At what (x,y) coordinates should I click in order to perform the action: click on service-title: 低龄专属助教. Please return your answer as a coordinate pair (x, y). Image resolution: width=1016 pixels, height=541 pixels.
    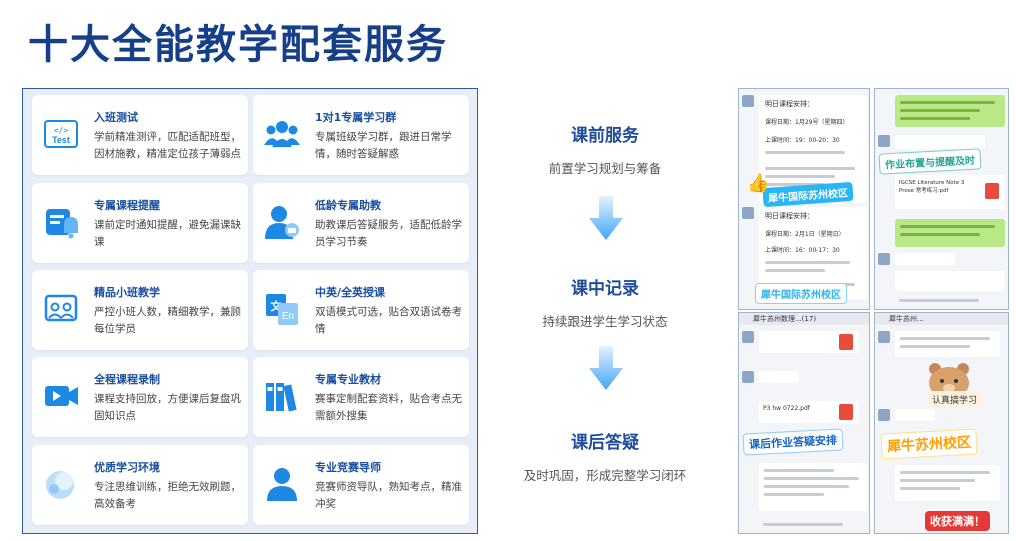
    Looking at the image, I should click on (348, 205).